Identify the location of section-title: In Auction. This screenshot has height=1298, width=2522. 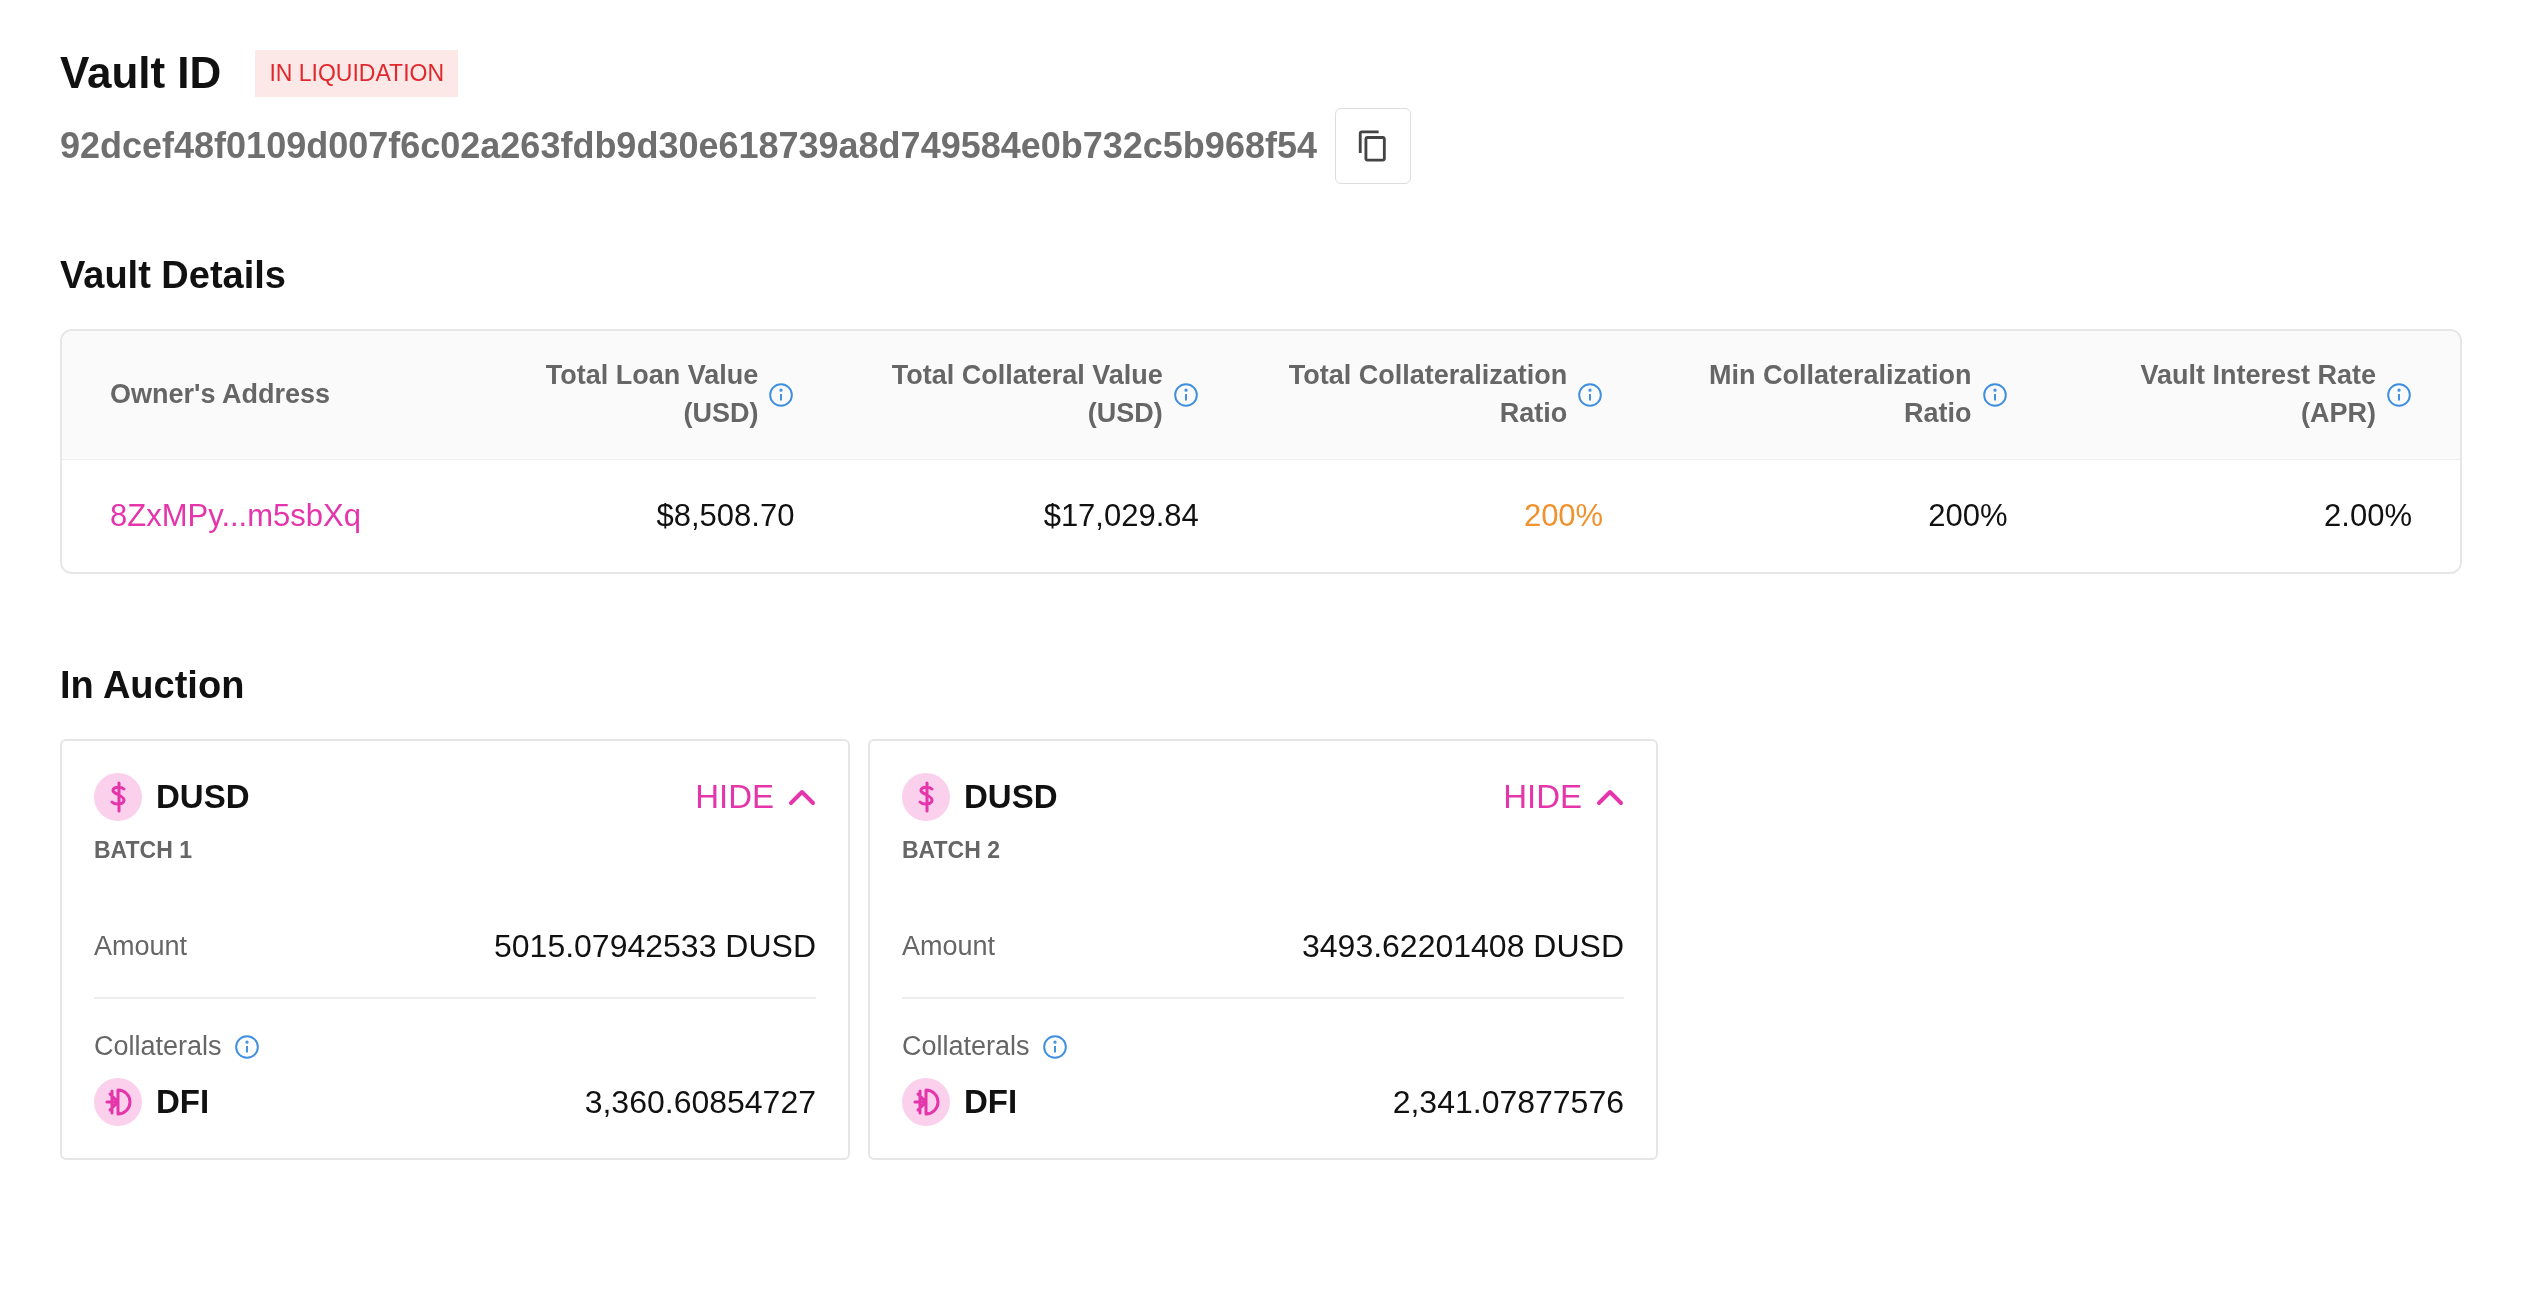
(153, 685).